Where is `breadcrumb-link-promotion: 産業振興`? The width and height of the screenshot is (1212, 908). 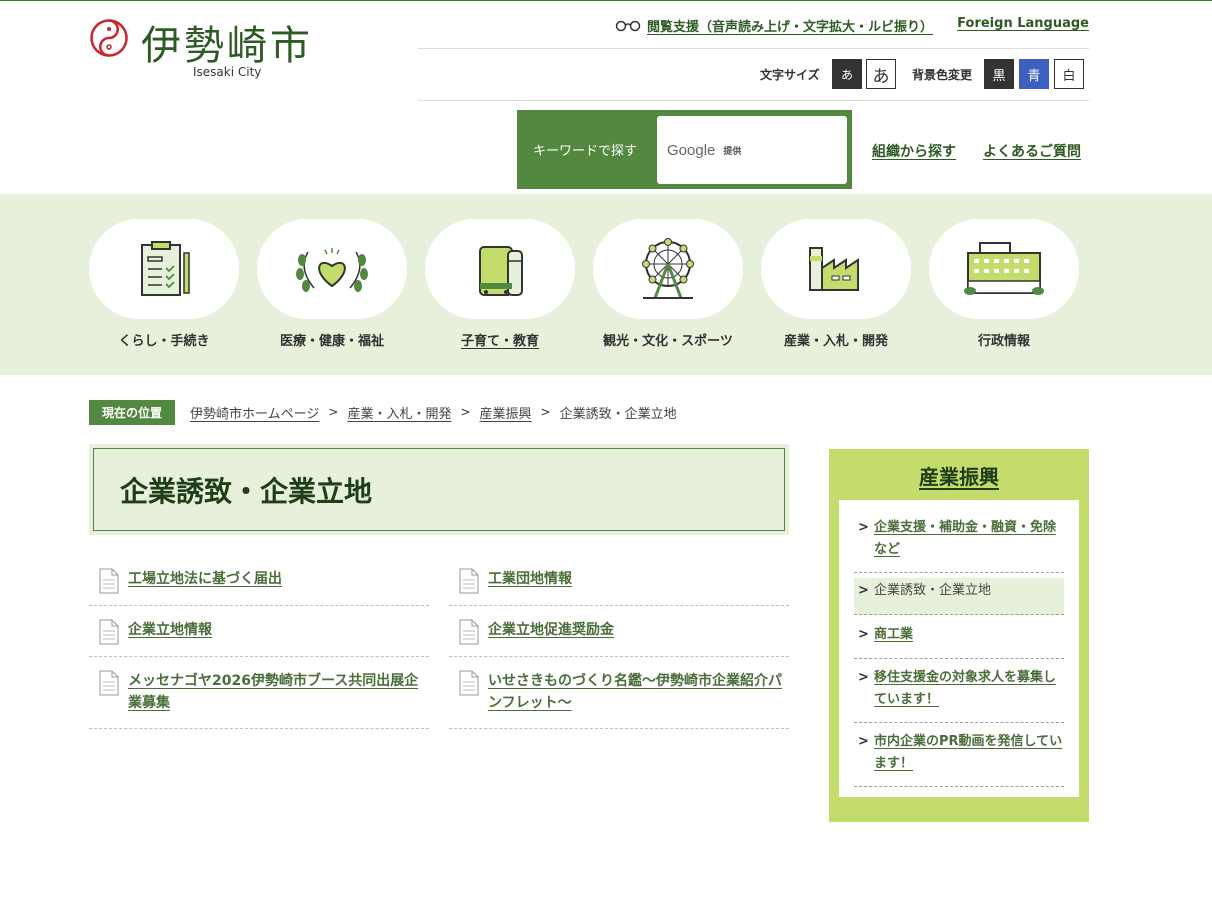 breadcrumb-link-promotion: 産業振興 is located at coordinates (506, 412).